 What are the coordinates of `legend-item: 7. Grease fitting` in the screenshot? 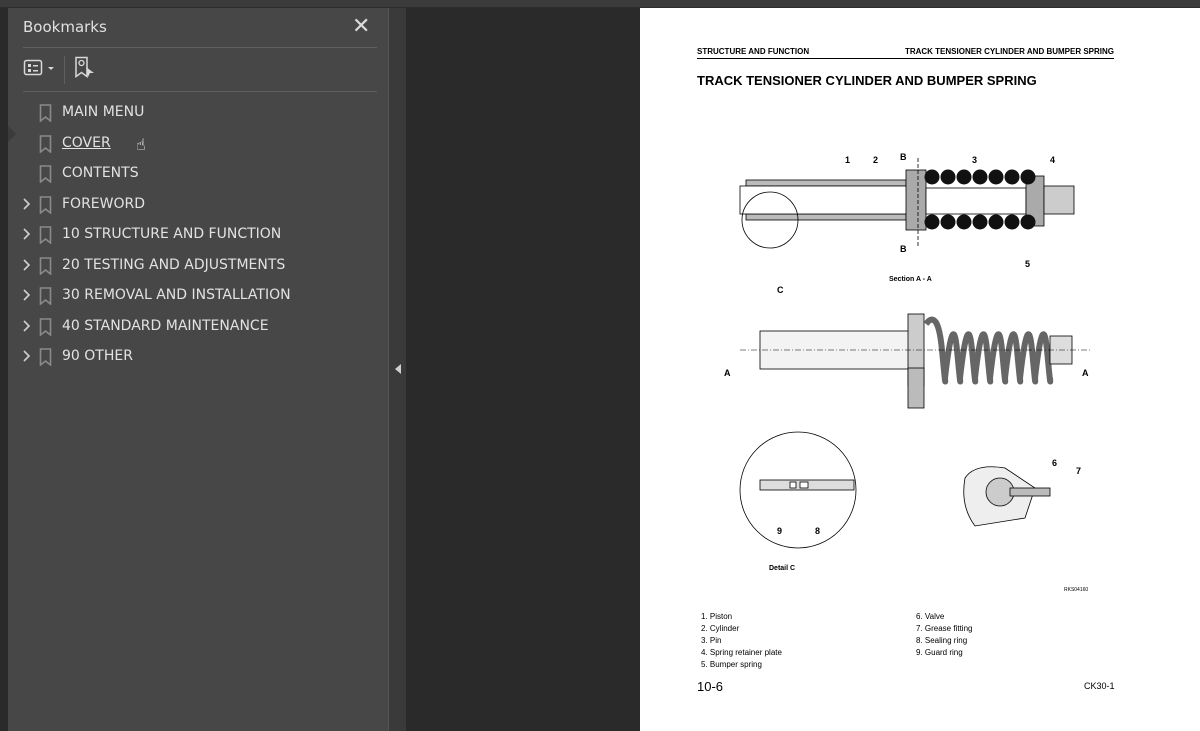 It's located at (944, 628).